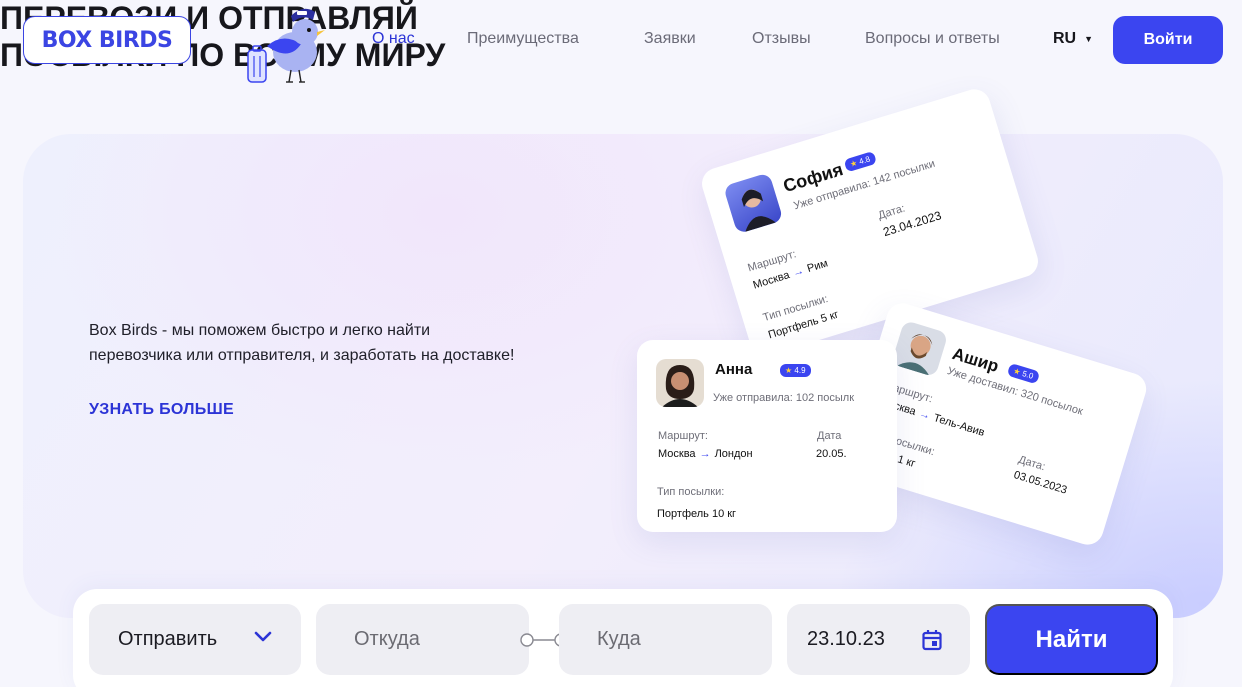 The image size is (1242, 687). What do you see at coordinates (387, 639) in the screenshot?
I see `from-placeholder: Откуда` at bounding box center [387, 639].